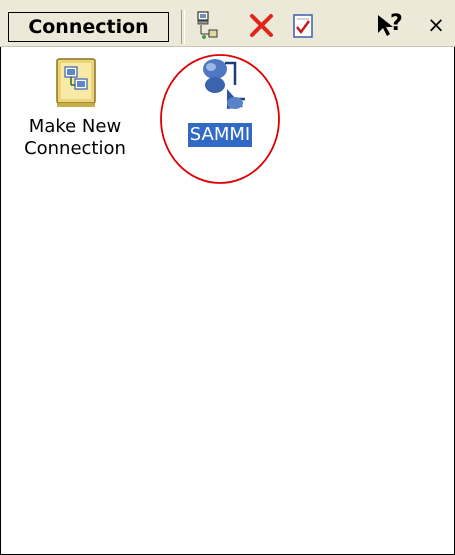 Image resolution: width=455 pixels, height=555 pixels. I want to click on help-button: ?, so click(391, 26).